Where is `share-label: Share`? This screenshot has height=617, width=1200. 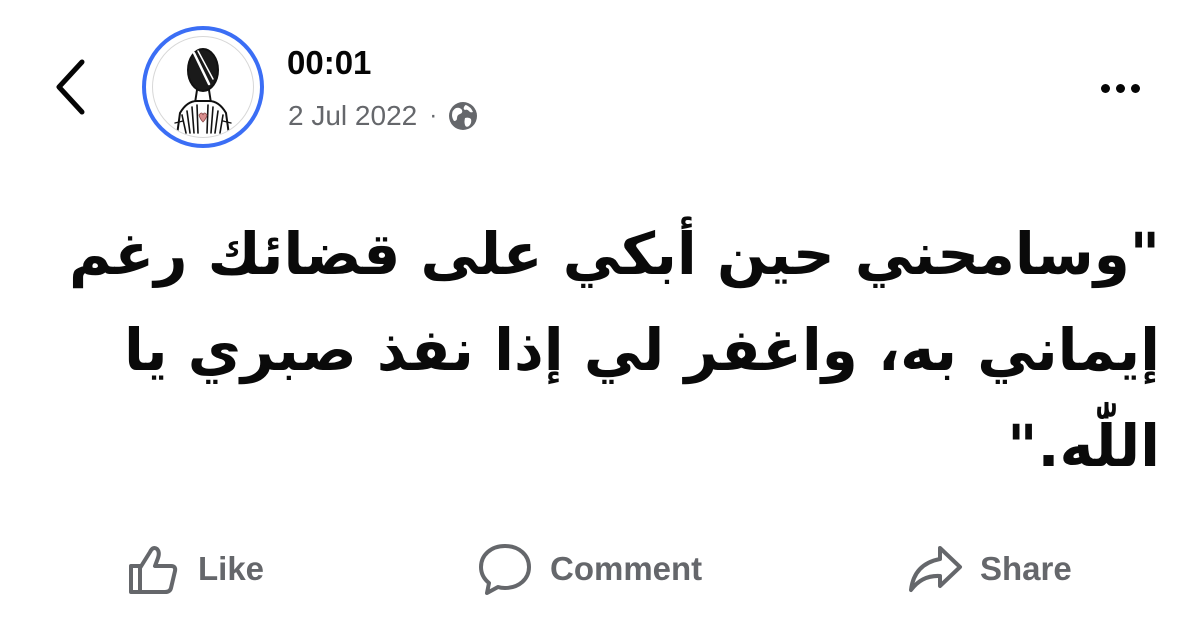
share-label: Share is located at coordinates (1026, 568).